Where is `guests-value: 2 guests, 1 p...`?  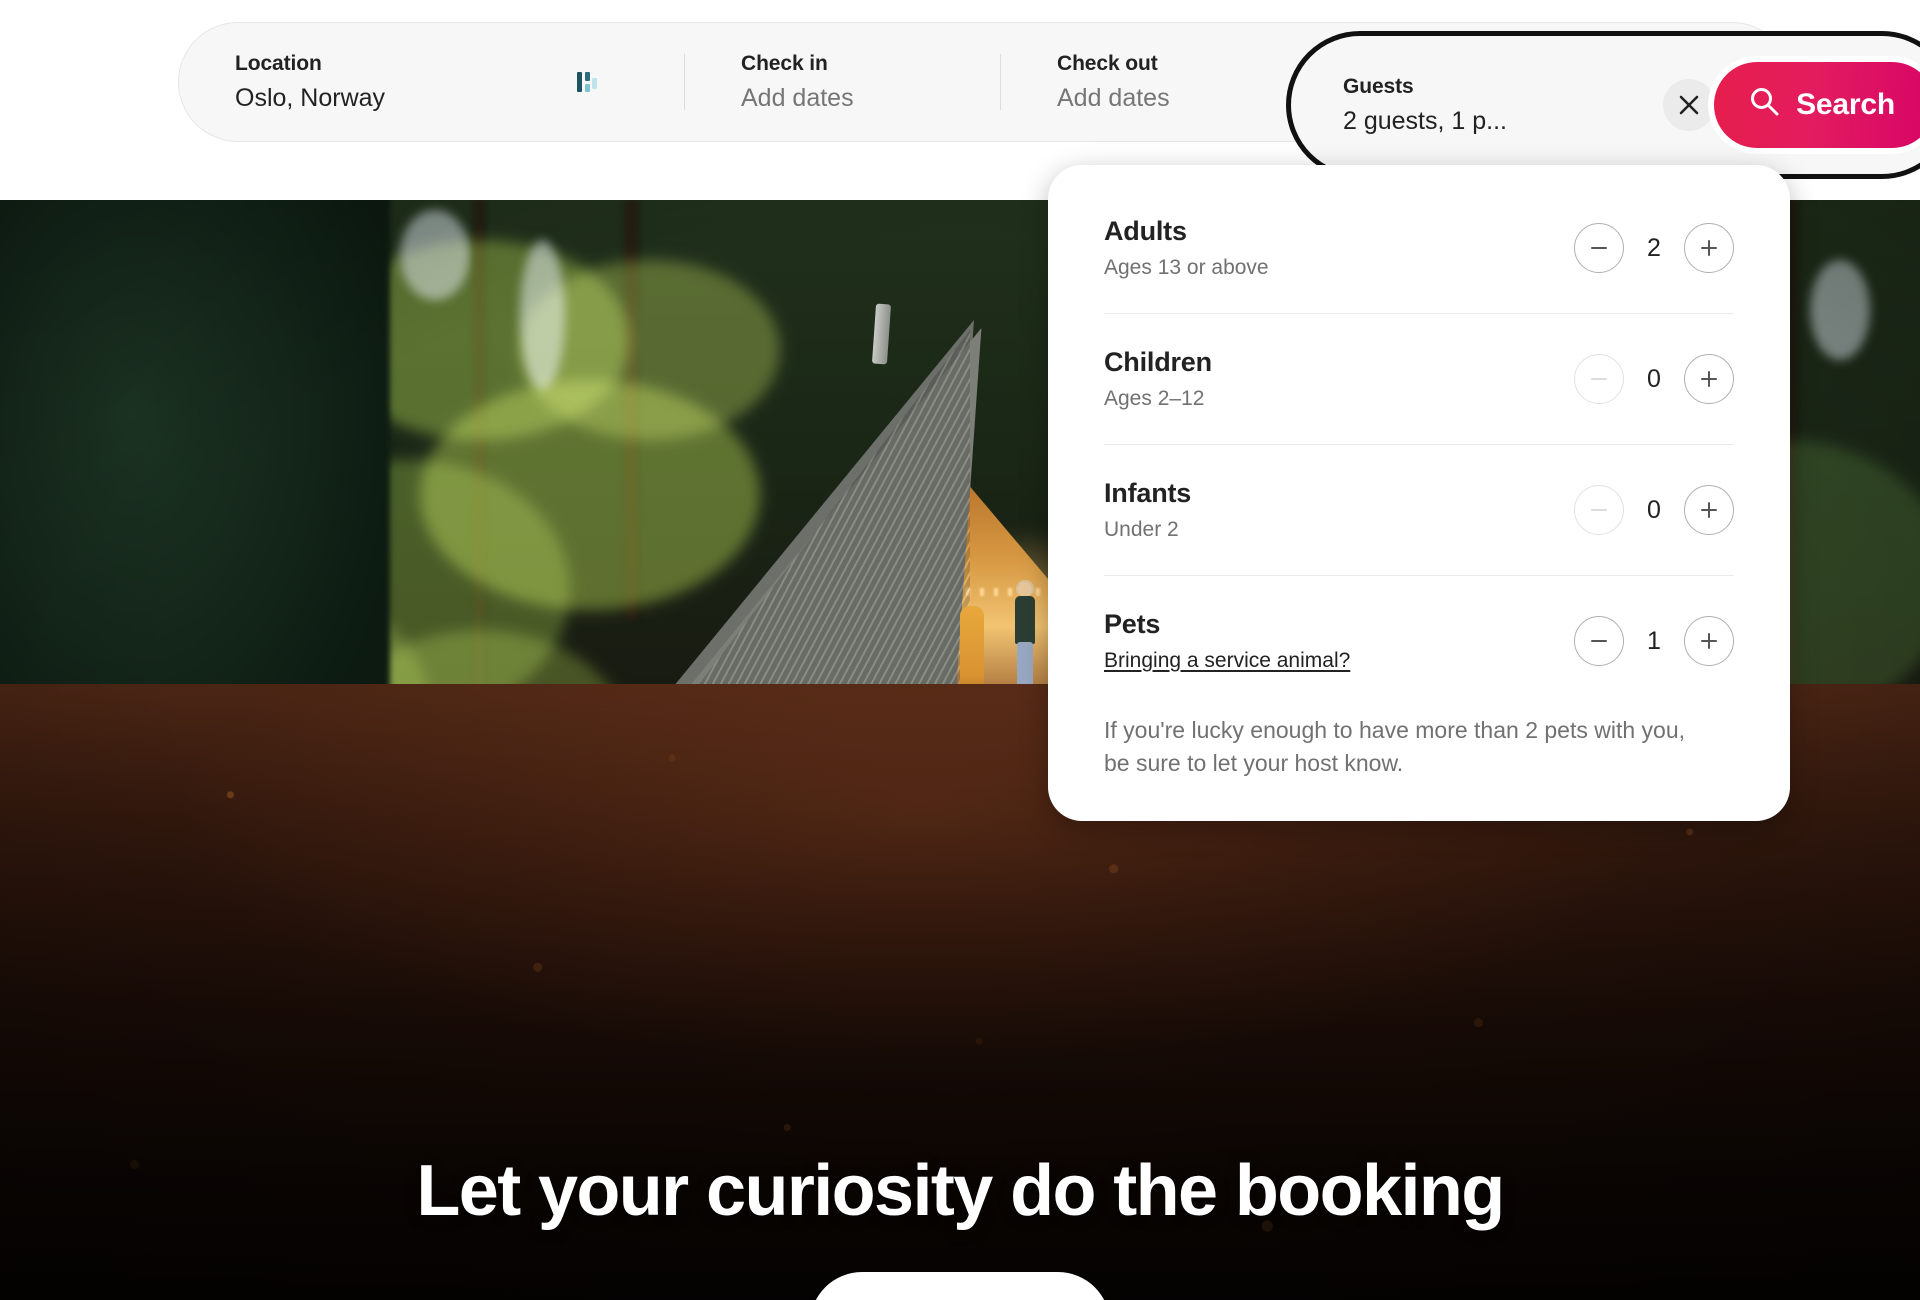
guests-value: 2 guests, 1 p... is located at coordinates (1452, 121).